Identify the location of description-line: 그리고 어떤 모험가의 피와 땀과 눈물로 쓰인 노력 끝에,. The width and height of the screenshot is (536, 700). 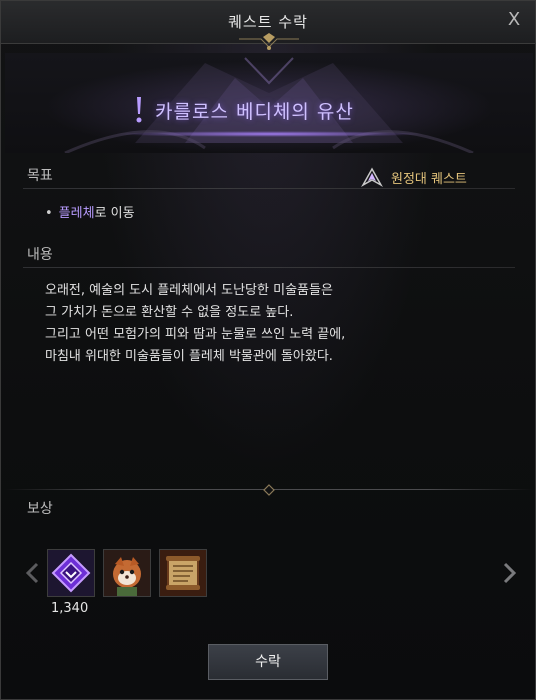
(195, 334).